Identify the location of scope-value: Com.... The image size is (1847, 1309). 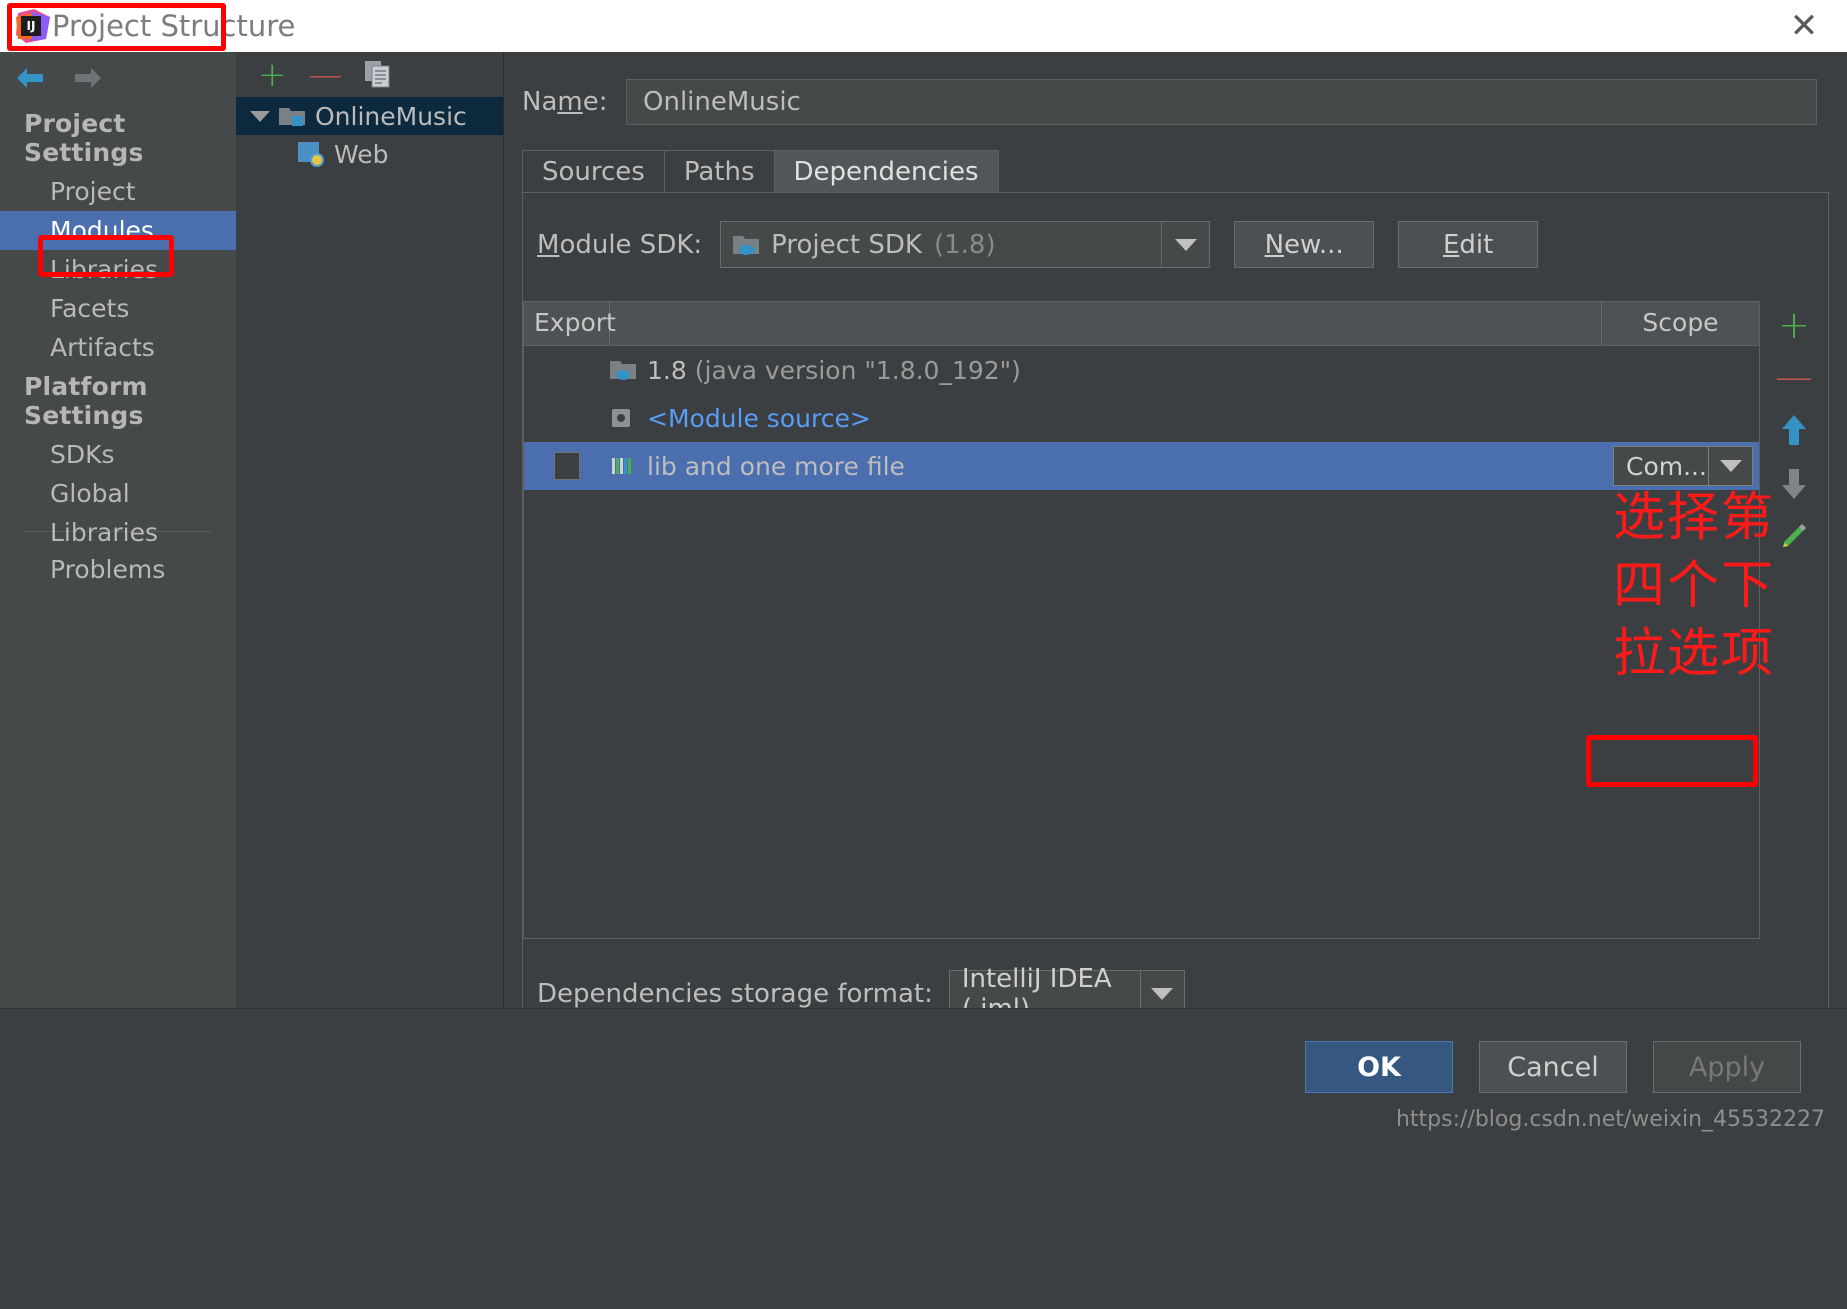
(1666, 466).